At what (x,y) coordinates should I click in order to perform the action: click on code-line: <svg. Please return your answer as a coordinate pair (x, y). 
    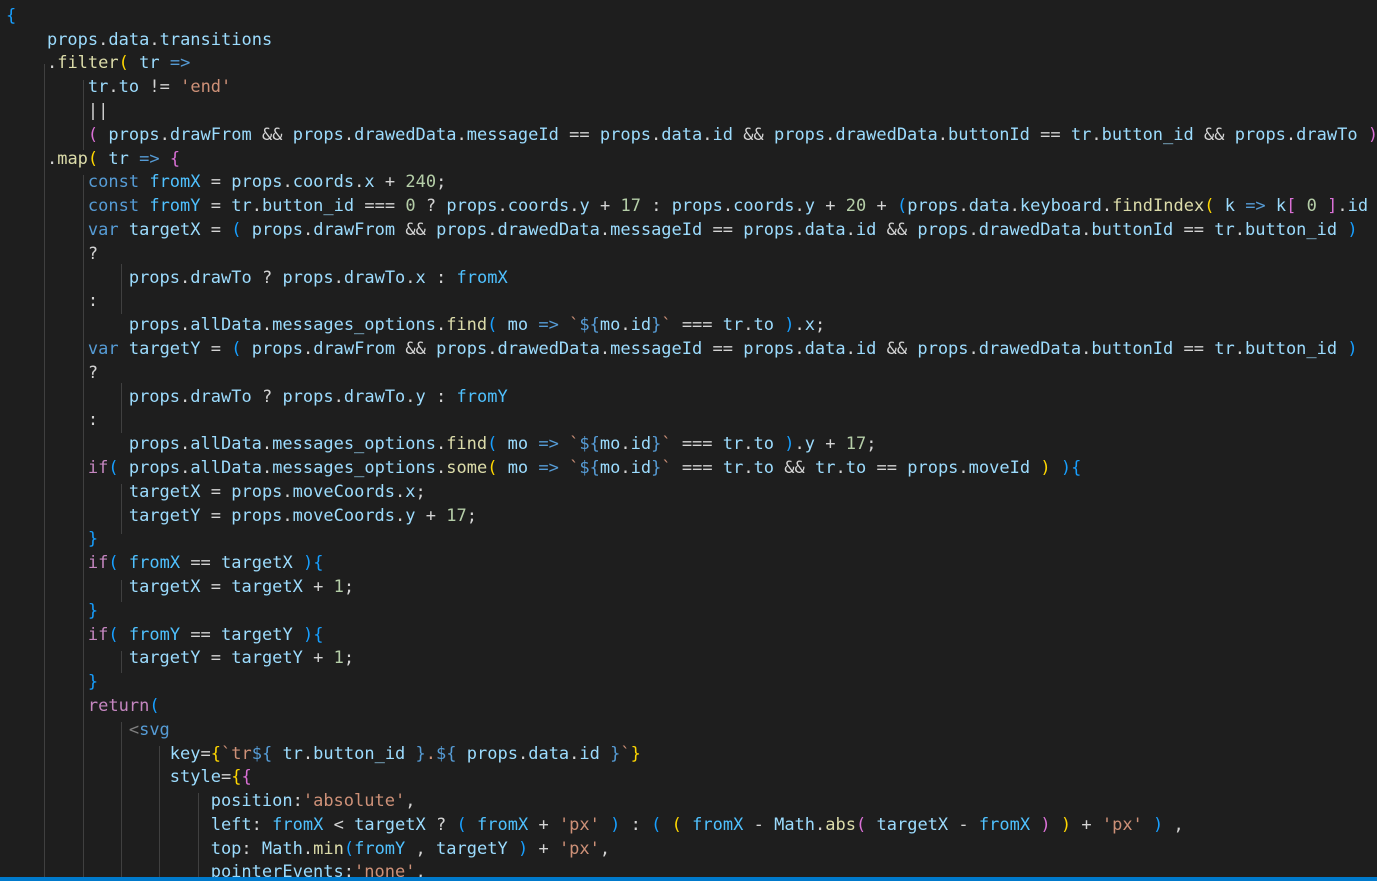
    Looking at the image, I should click on (691, 731).